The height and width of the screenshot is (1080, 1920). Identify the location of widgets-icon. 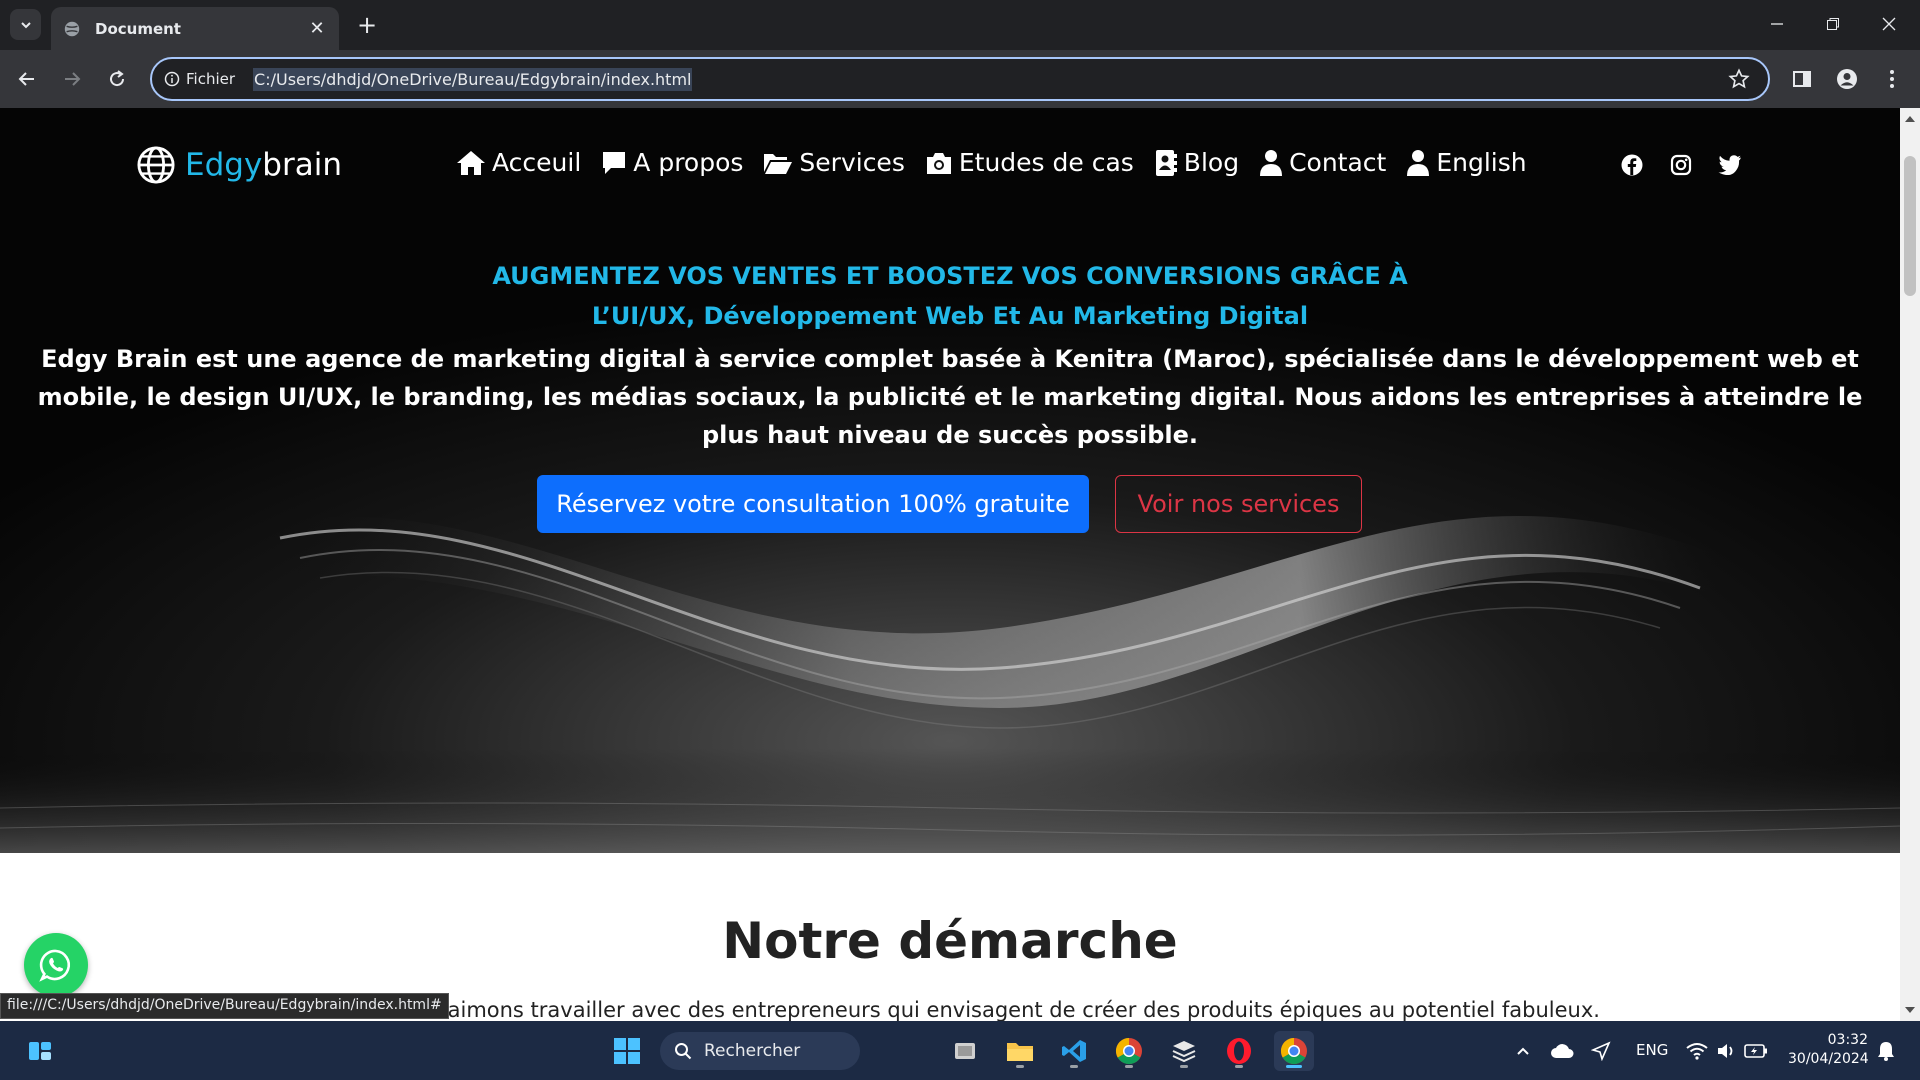
(40, 1051).